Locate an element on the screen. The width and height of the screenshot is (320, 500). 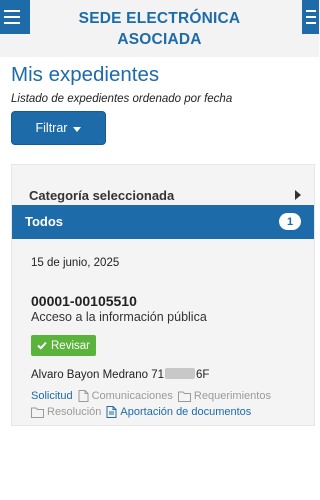
link-solicitud-label: Solicitud is located at coordinates (52, 396).